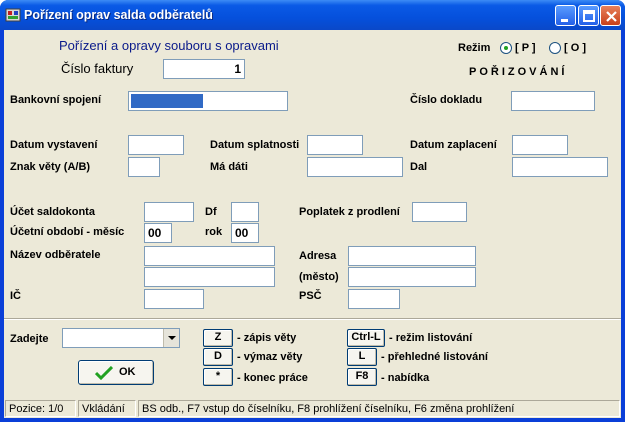 The width and height of the screenshot is (625, 422). I want to click on late-fee-field, so click(439, 212).